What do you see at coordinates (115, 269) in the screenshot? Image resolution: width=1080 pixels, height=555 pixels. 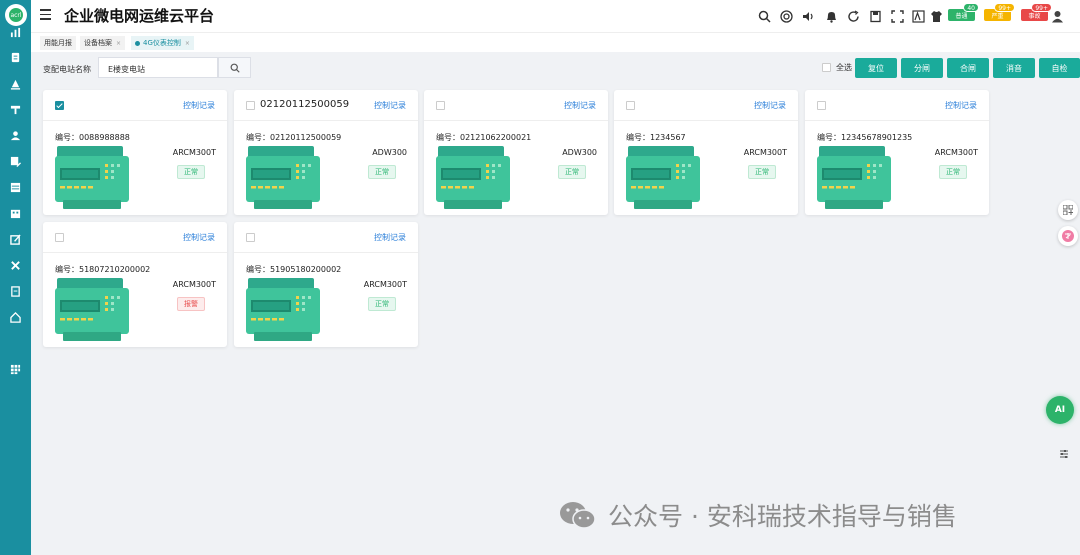 I see `device-code-value: 51807210200002` at bounding box center [115, 269].